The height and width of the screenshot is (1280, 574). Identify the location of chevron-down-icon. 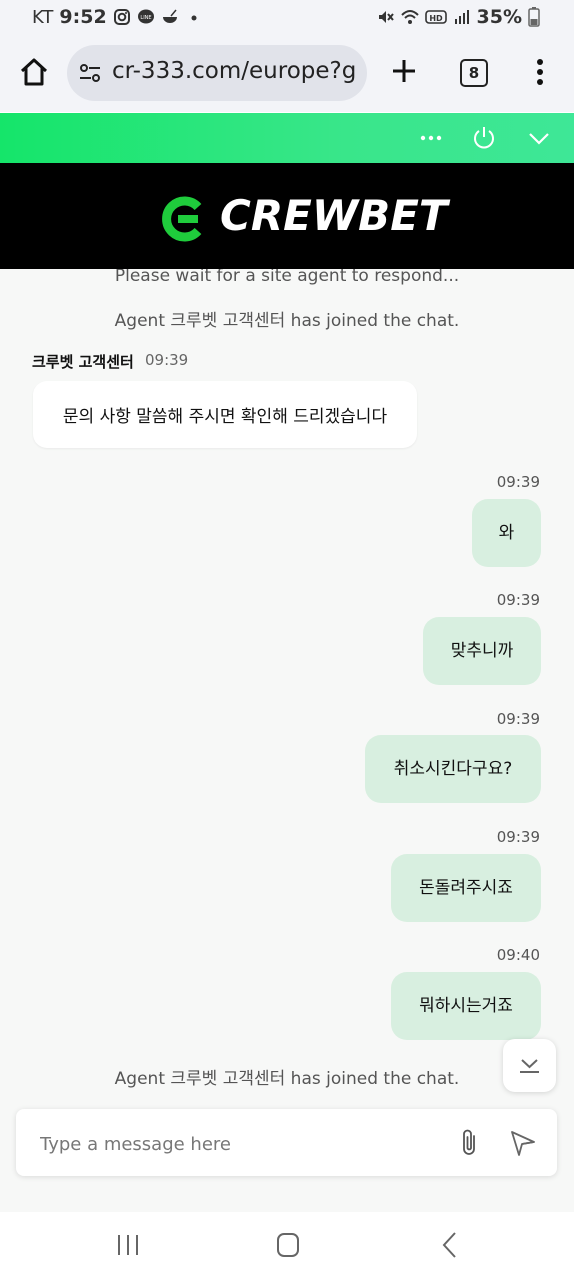
(539, 138).